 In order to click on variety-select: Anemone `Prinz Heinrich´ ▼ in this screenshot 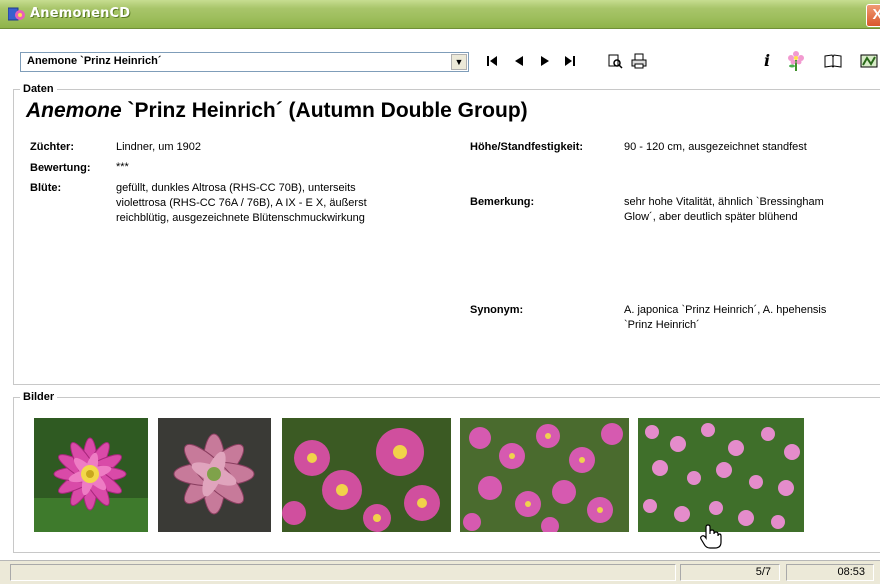, I will do `click(244, 62)`.